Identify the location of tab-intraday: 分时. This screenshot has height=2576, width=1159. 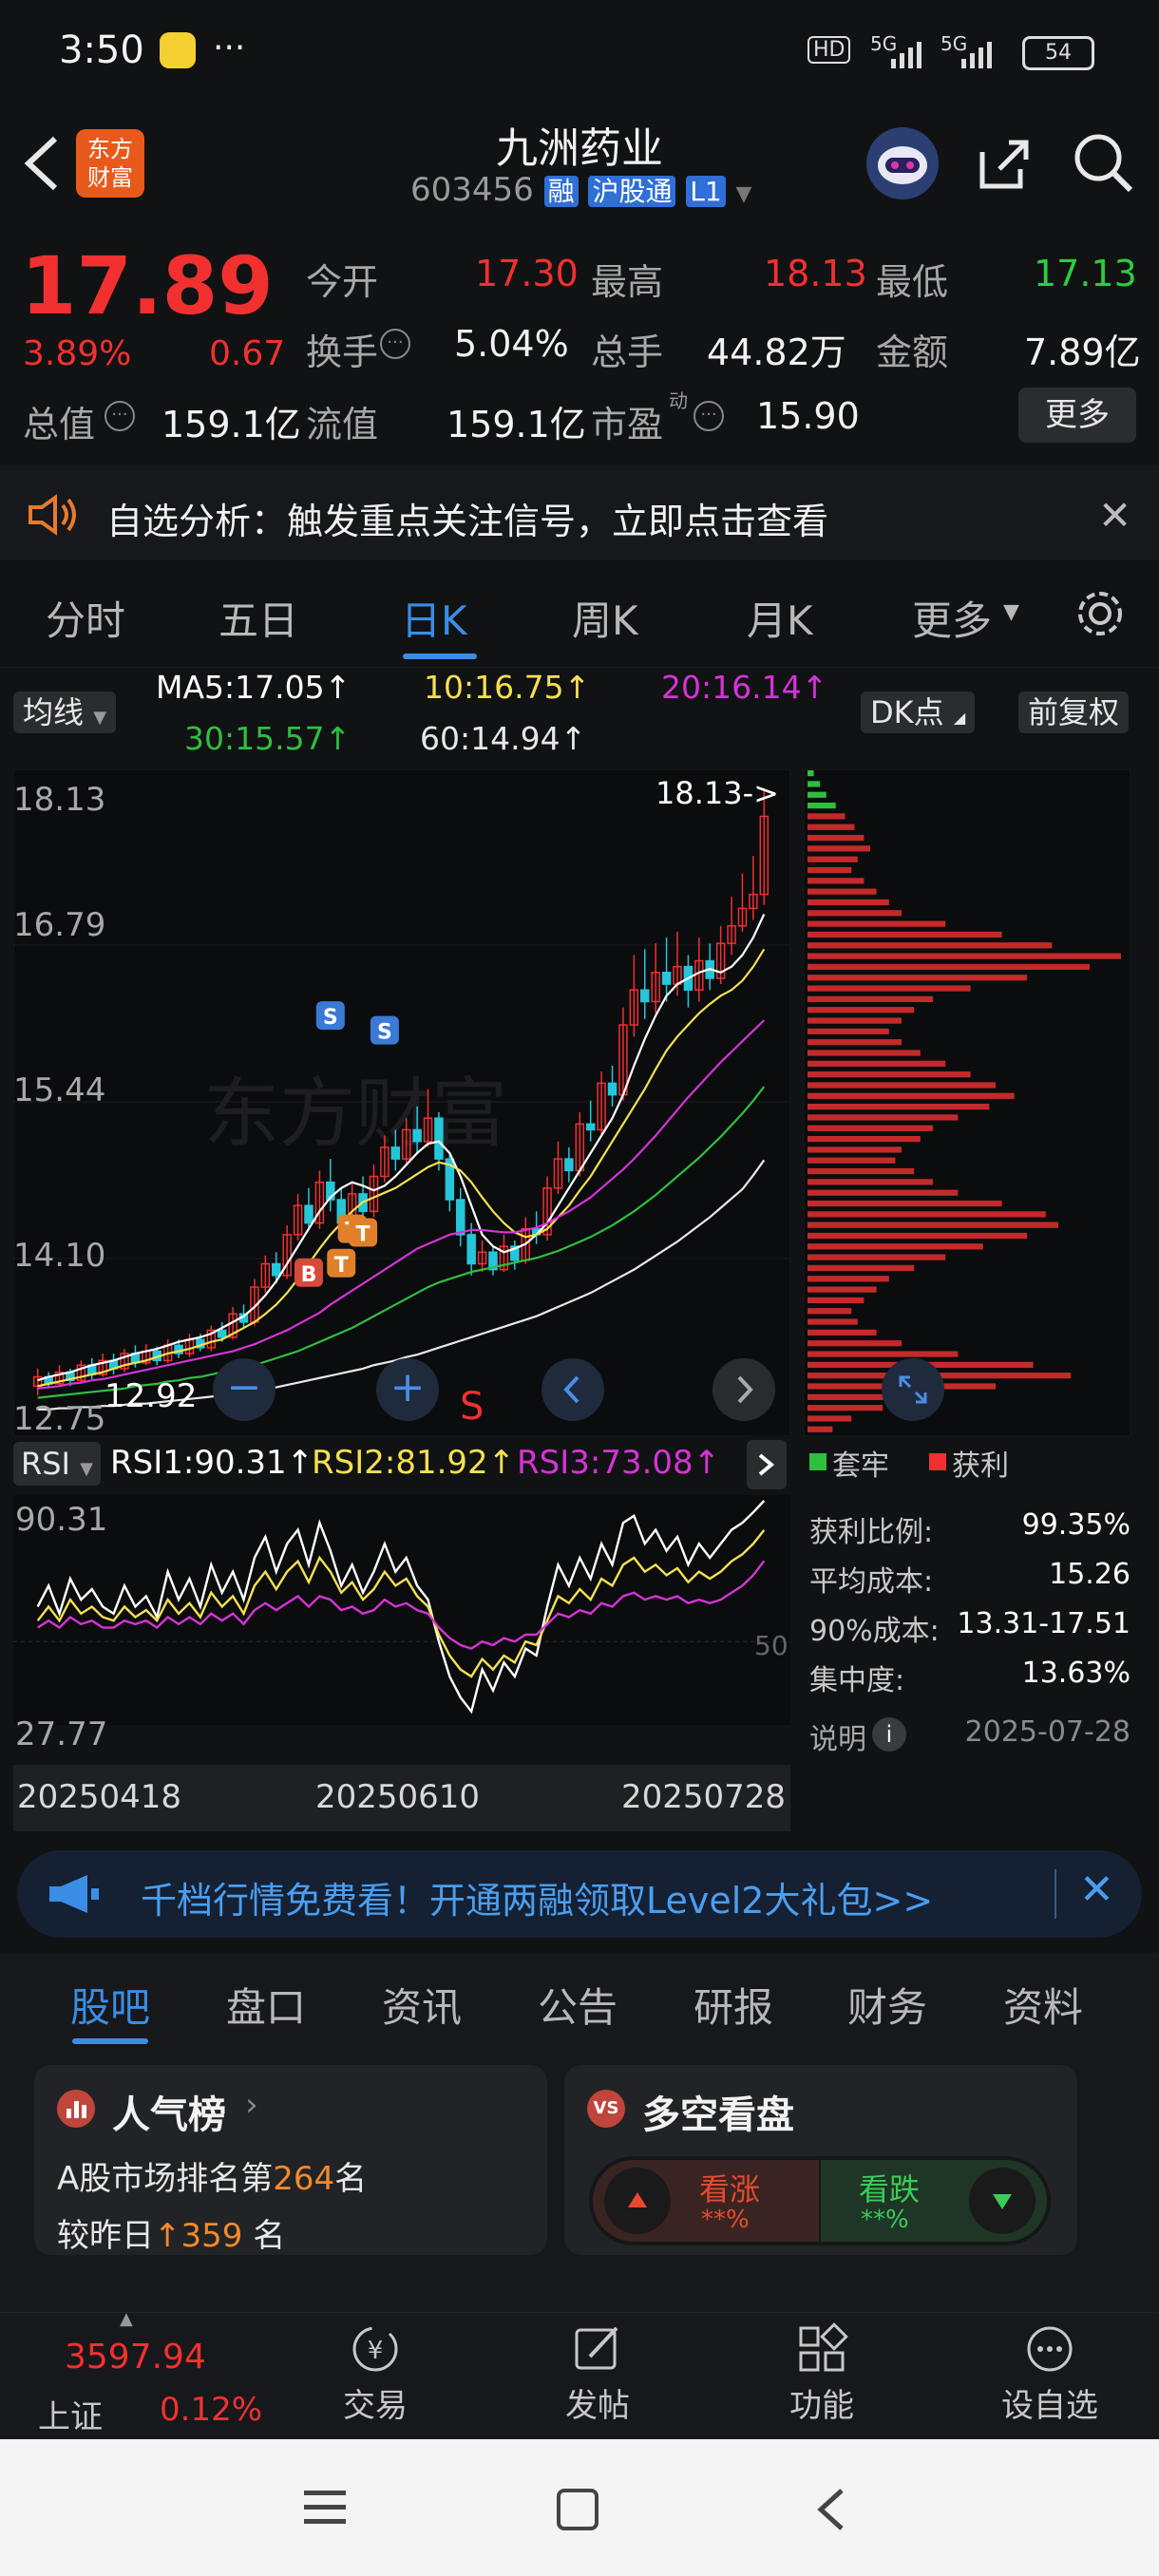
(85, 618).